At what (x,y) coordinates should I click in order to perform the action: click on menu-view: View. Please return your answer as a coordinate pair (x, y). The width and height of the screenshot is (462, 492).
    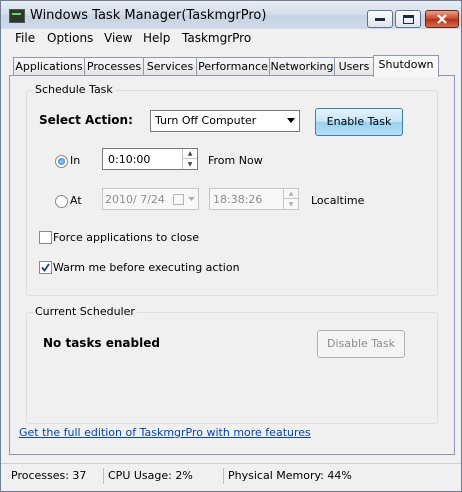
    Looking at the image, I should click on (118, 38).